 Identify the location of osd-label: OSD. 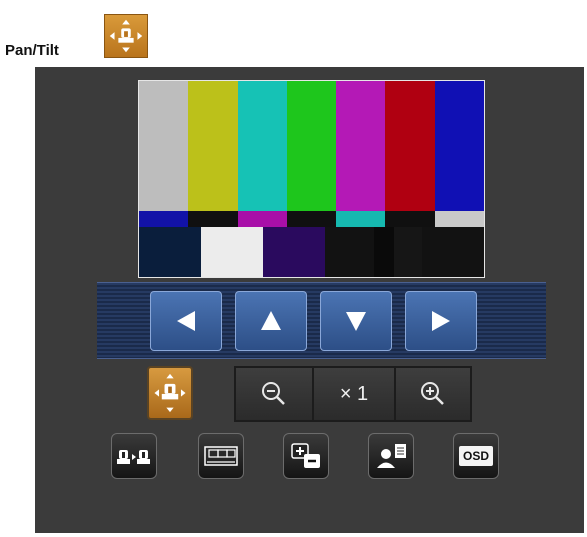
(475, 456).